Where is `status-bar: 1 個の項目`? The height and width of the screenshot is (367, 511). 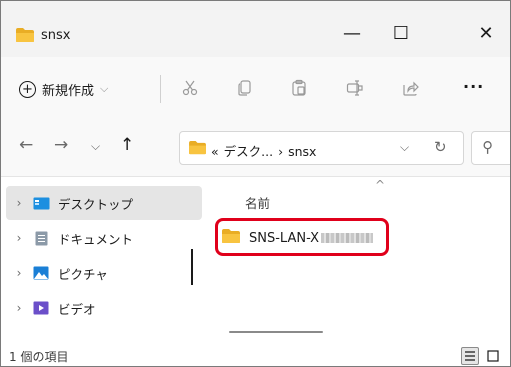
status-bar: 1 個の項目 is located at coordinates (255, 356).